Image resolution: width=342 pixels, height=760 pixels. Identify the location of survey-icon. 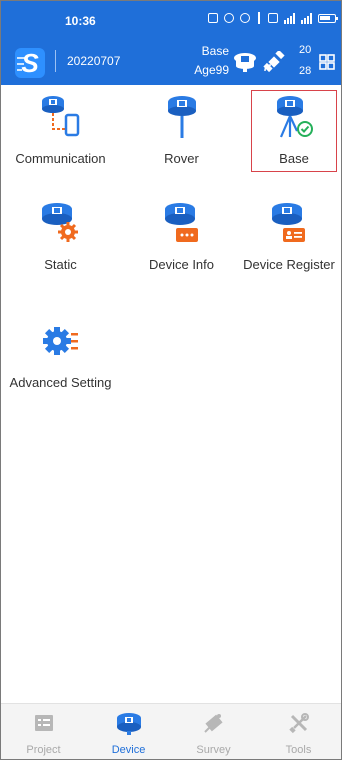
(213, 723).